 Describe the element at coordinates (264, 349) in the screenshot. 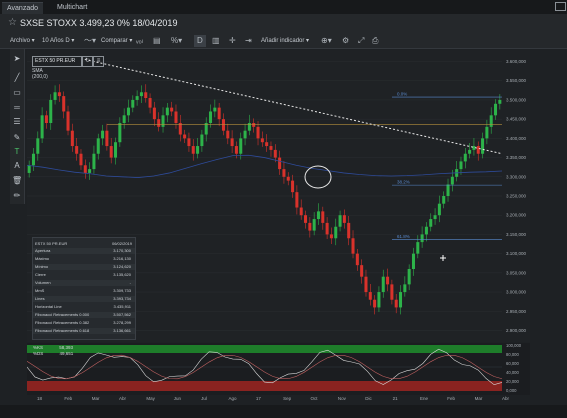

I see `overbought-band` at that location.